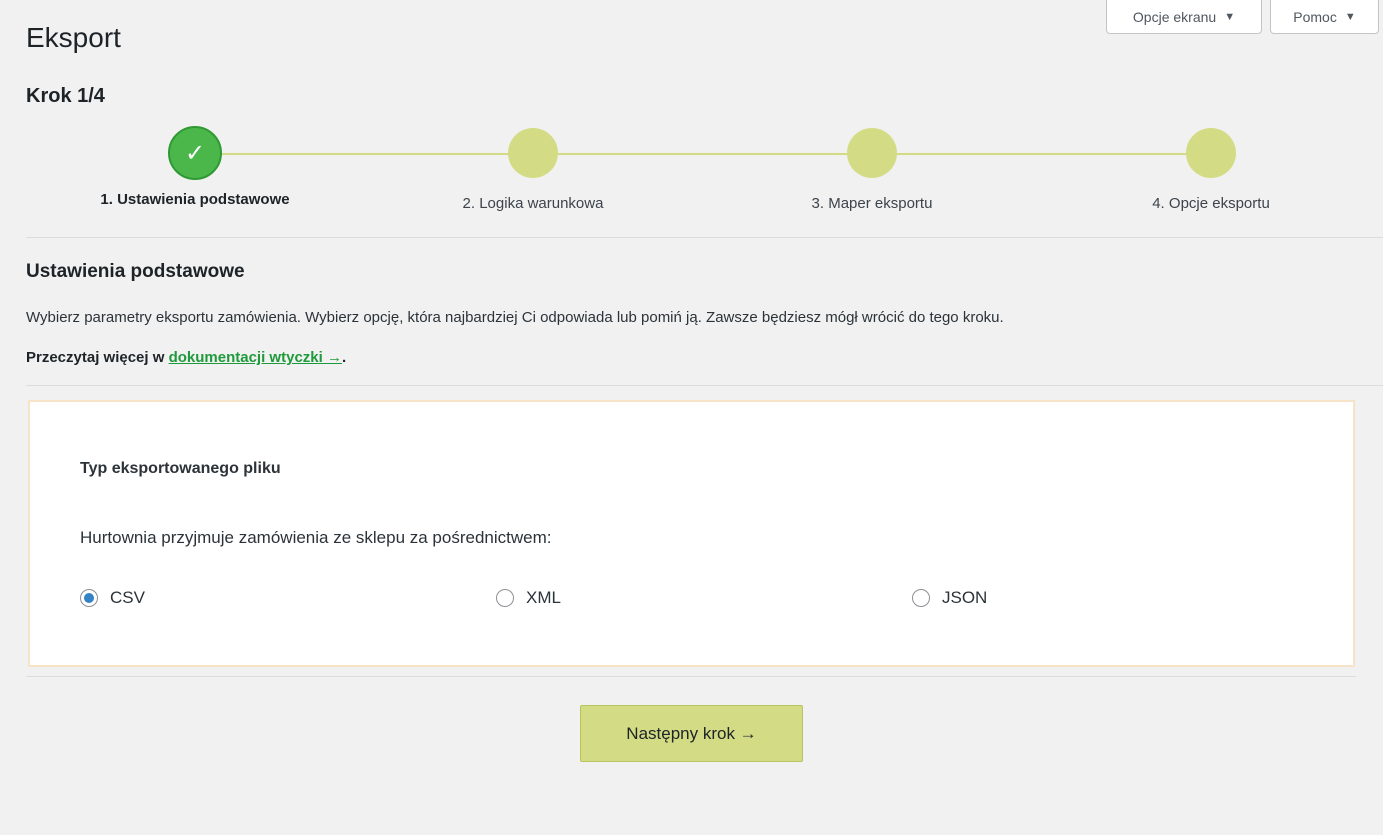 This screenshot has height=835, width=1383. I want to click on step-export-mapper: 3. Maper eksportu, so click(872, 170).